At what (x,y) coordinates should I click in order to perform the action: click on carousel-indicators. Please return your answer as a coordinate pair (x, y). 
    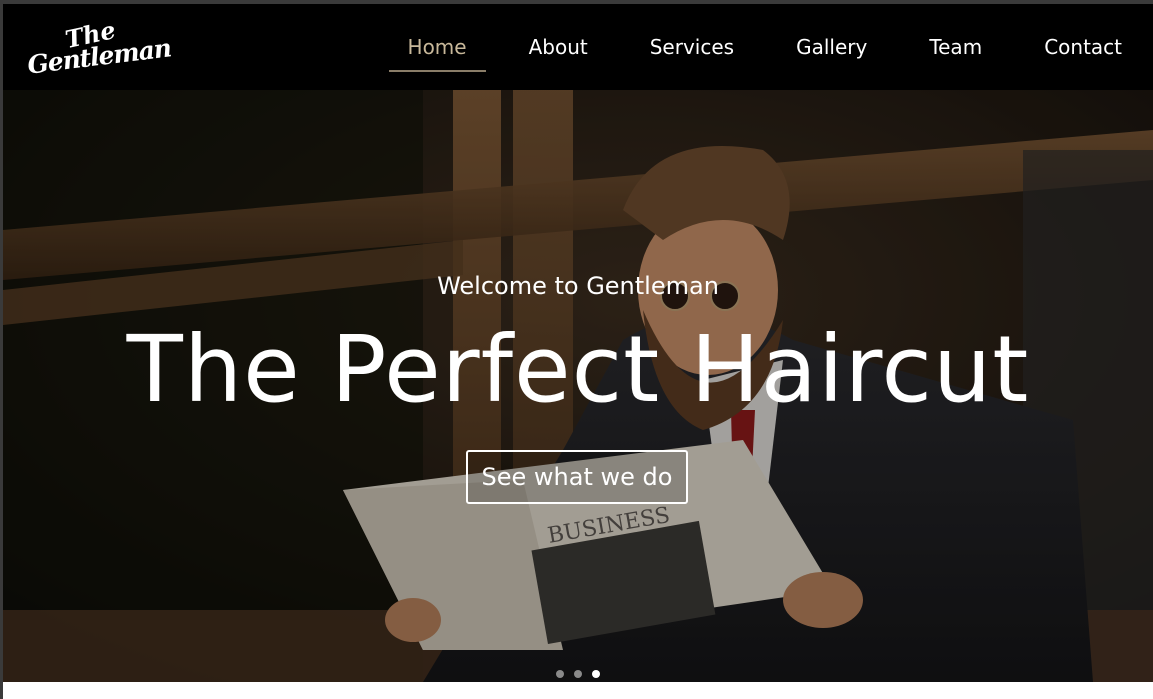
    Looking at the image, I should click on (578, 674).